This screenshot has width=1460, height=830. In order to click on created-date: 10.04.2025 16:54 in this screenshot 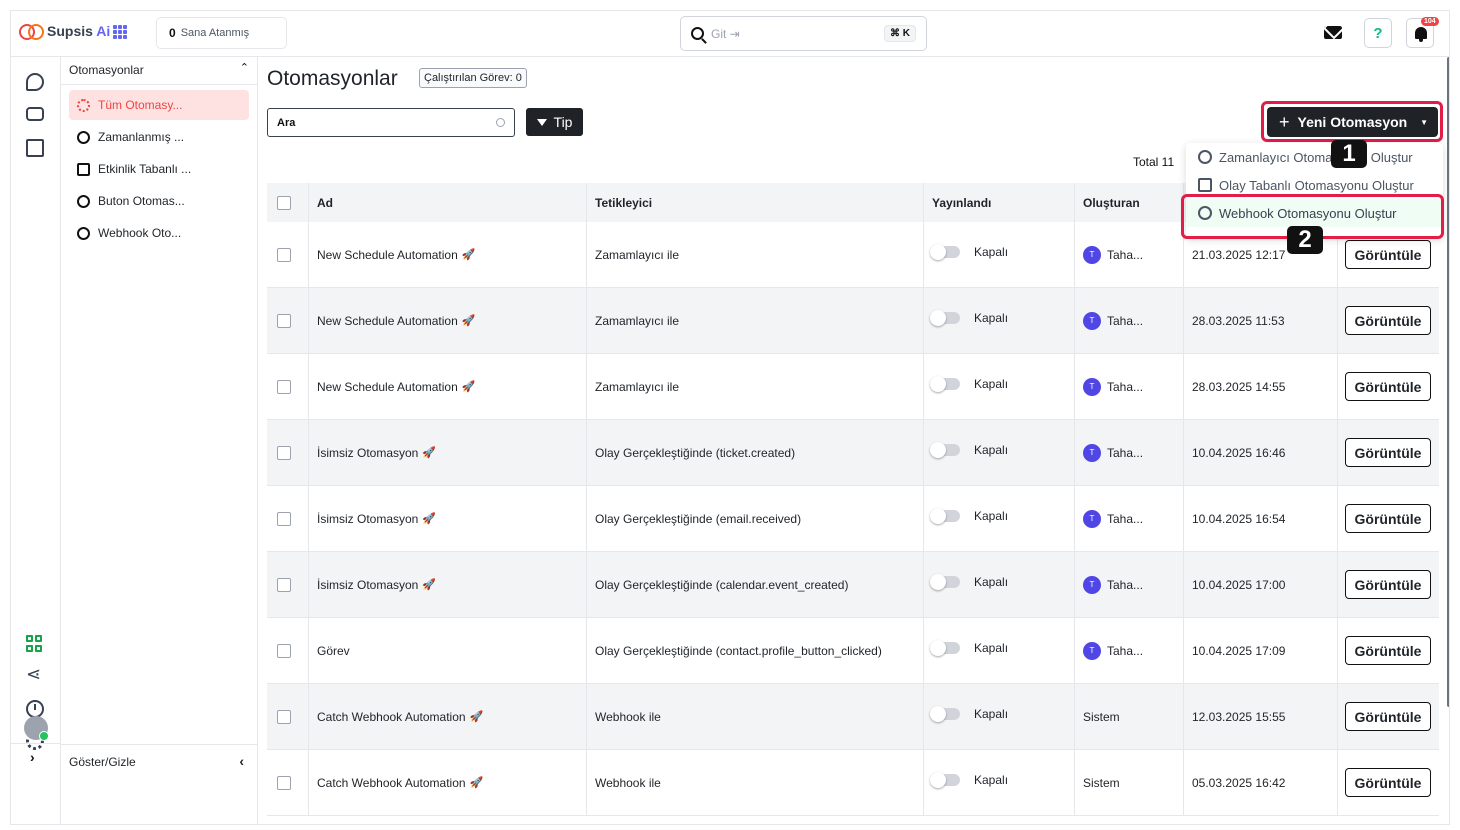, I will do `click(1239, 518)`.